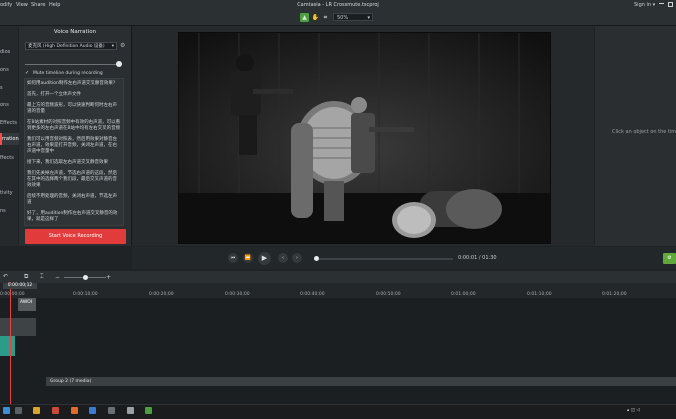 The image size is (676, 419). I want to click on scrubber-thumb, so click(316, 258).